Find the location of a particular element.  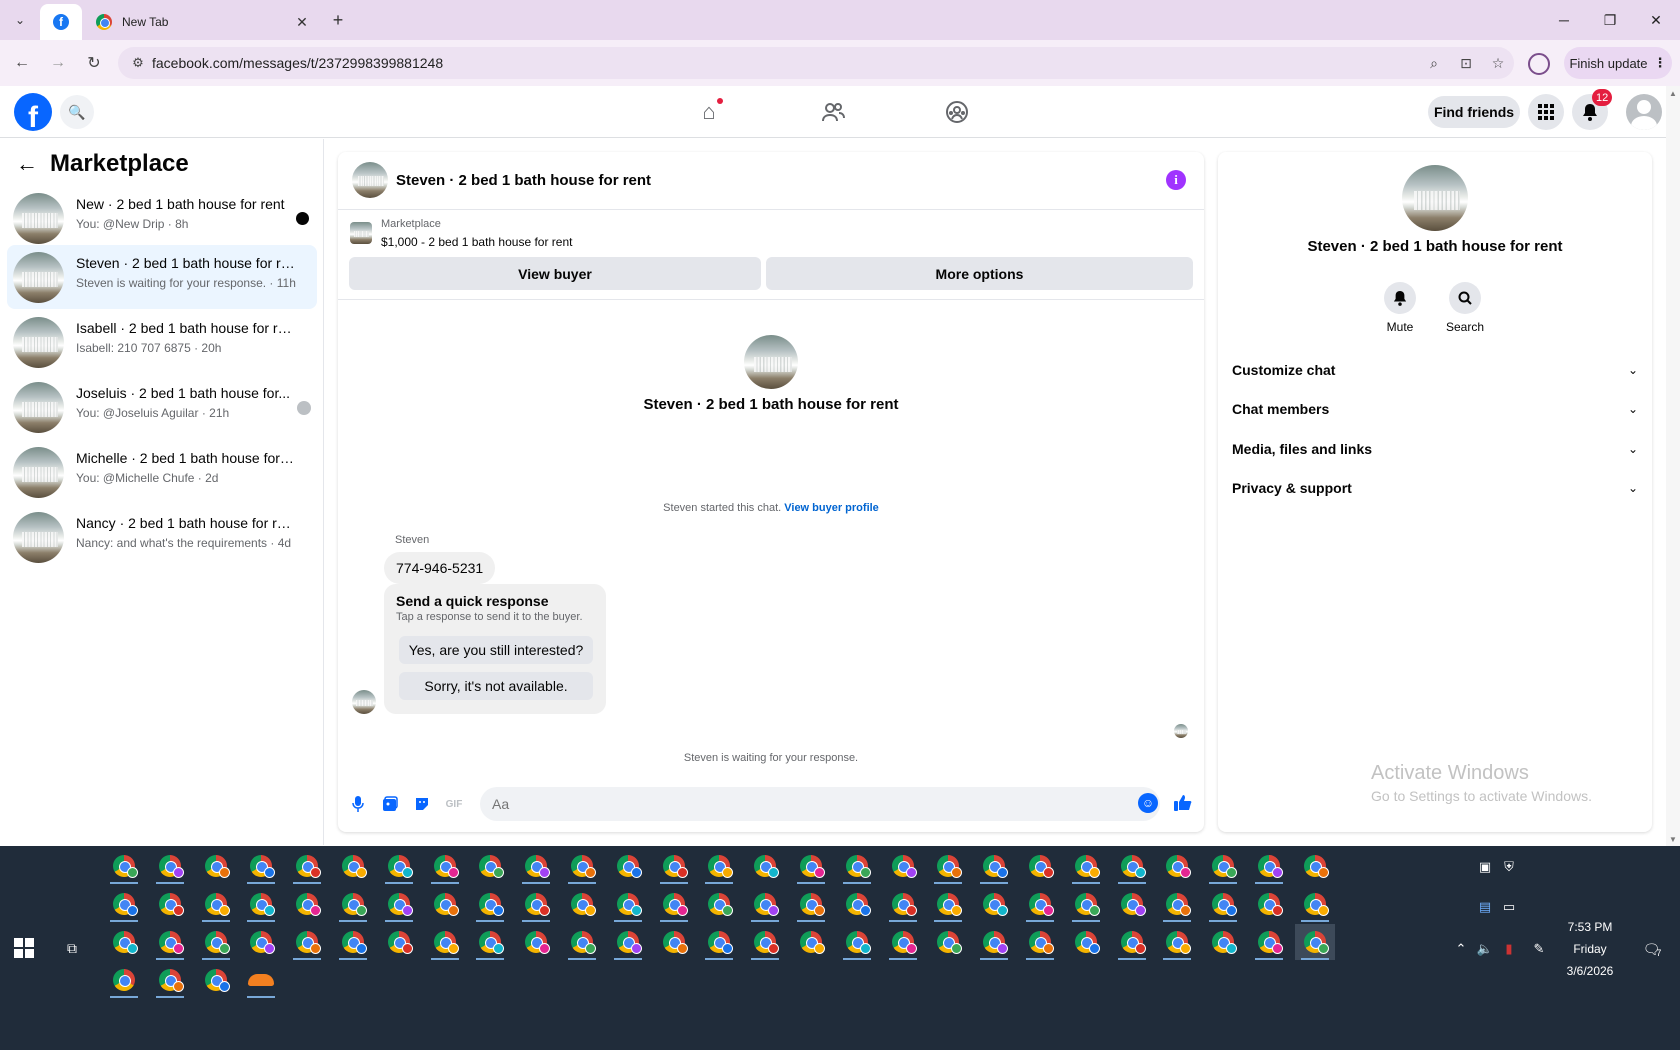

windows-start-icon is located at coordinates (24, 948).